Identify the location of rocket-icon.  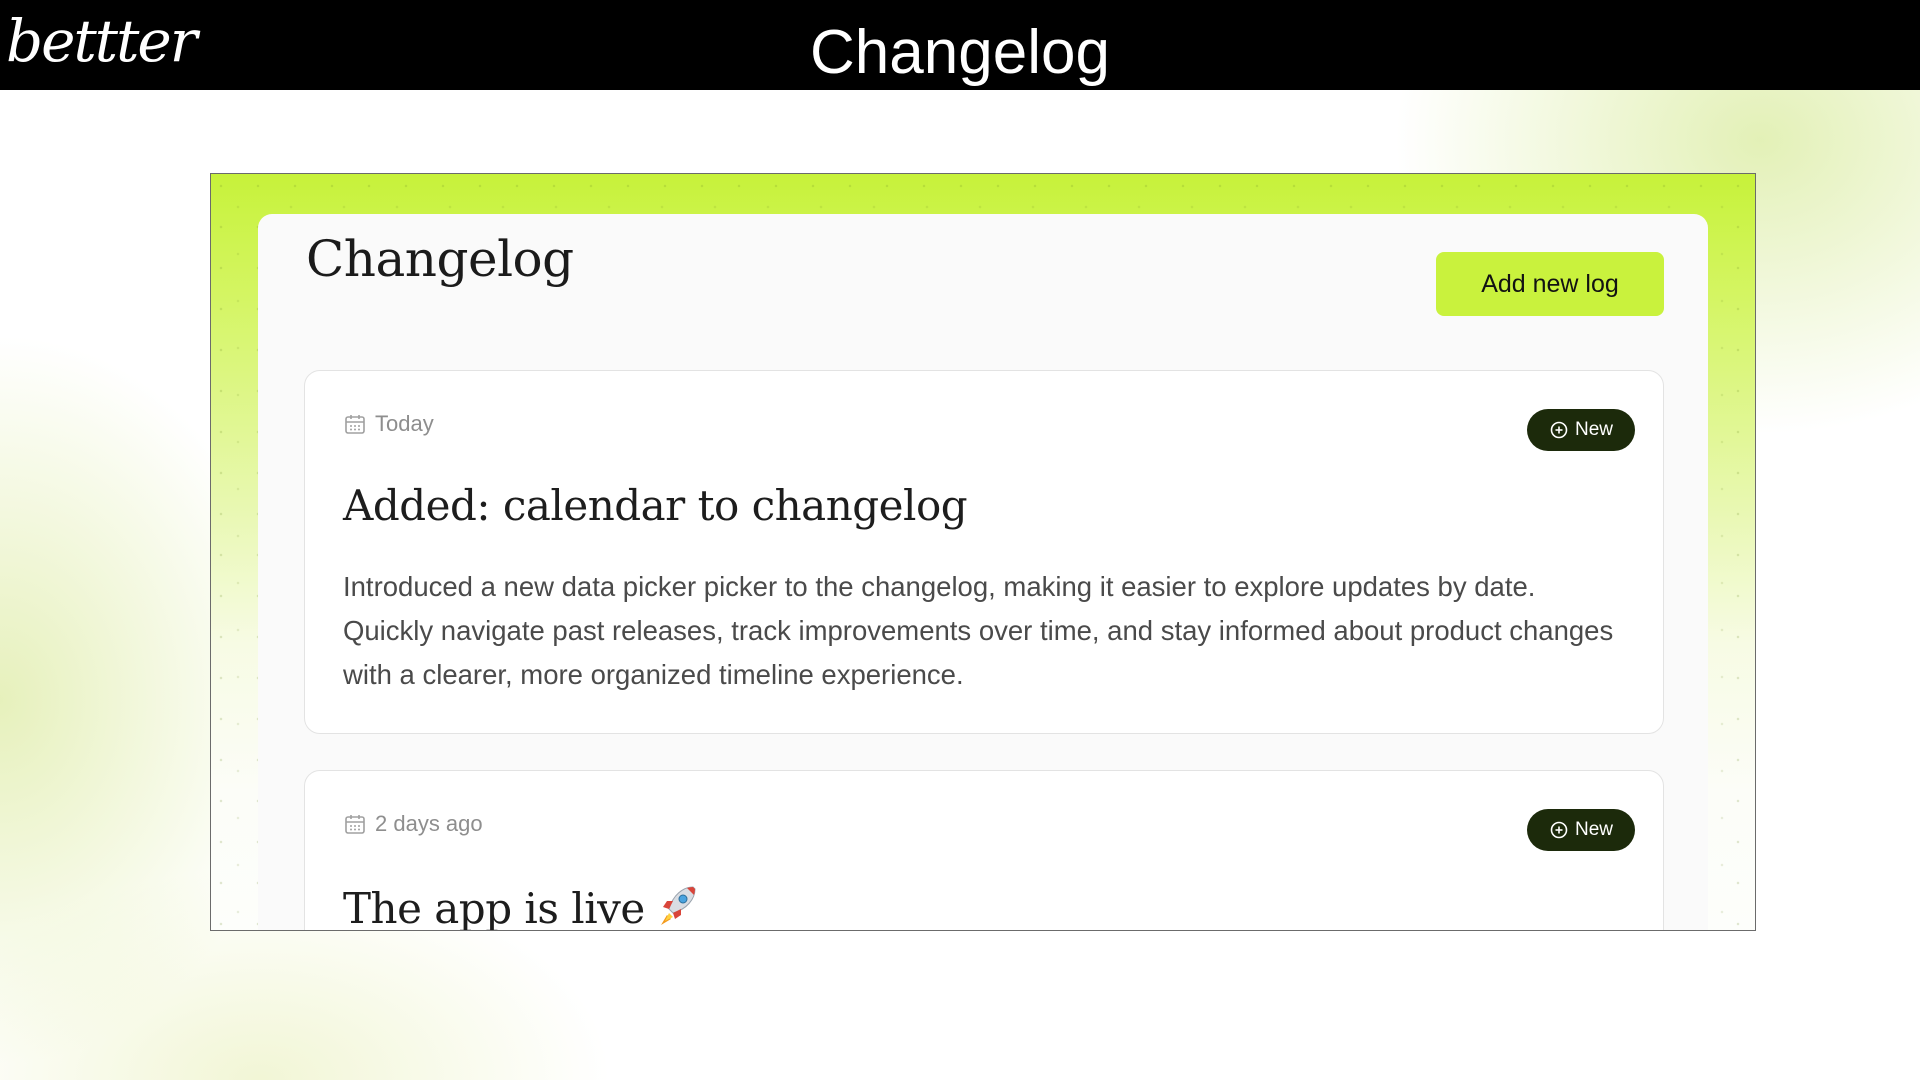
(678, 905).